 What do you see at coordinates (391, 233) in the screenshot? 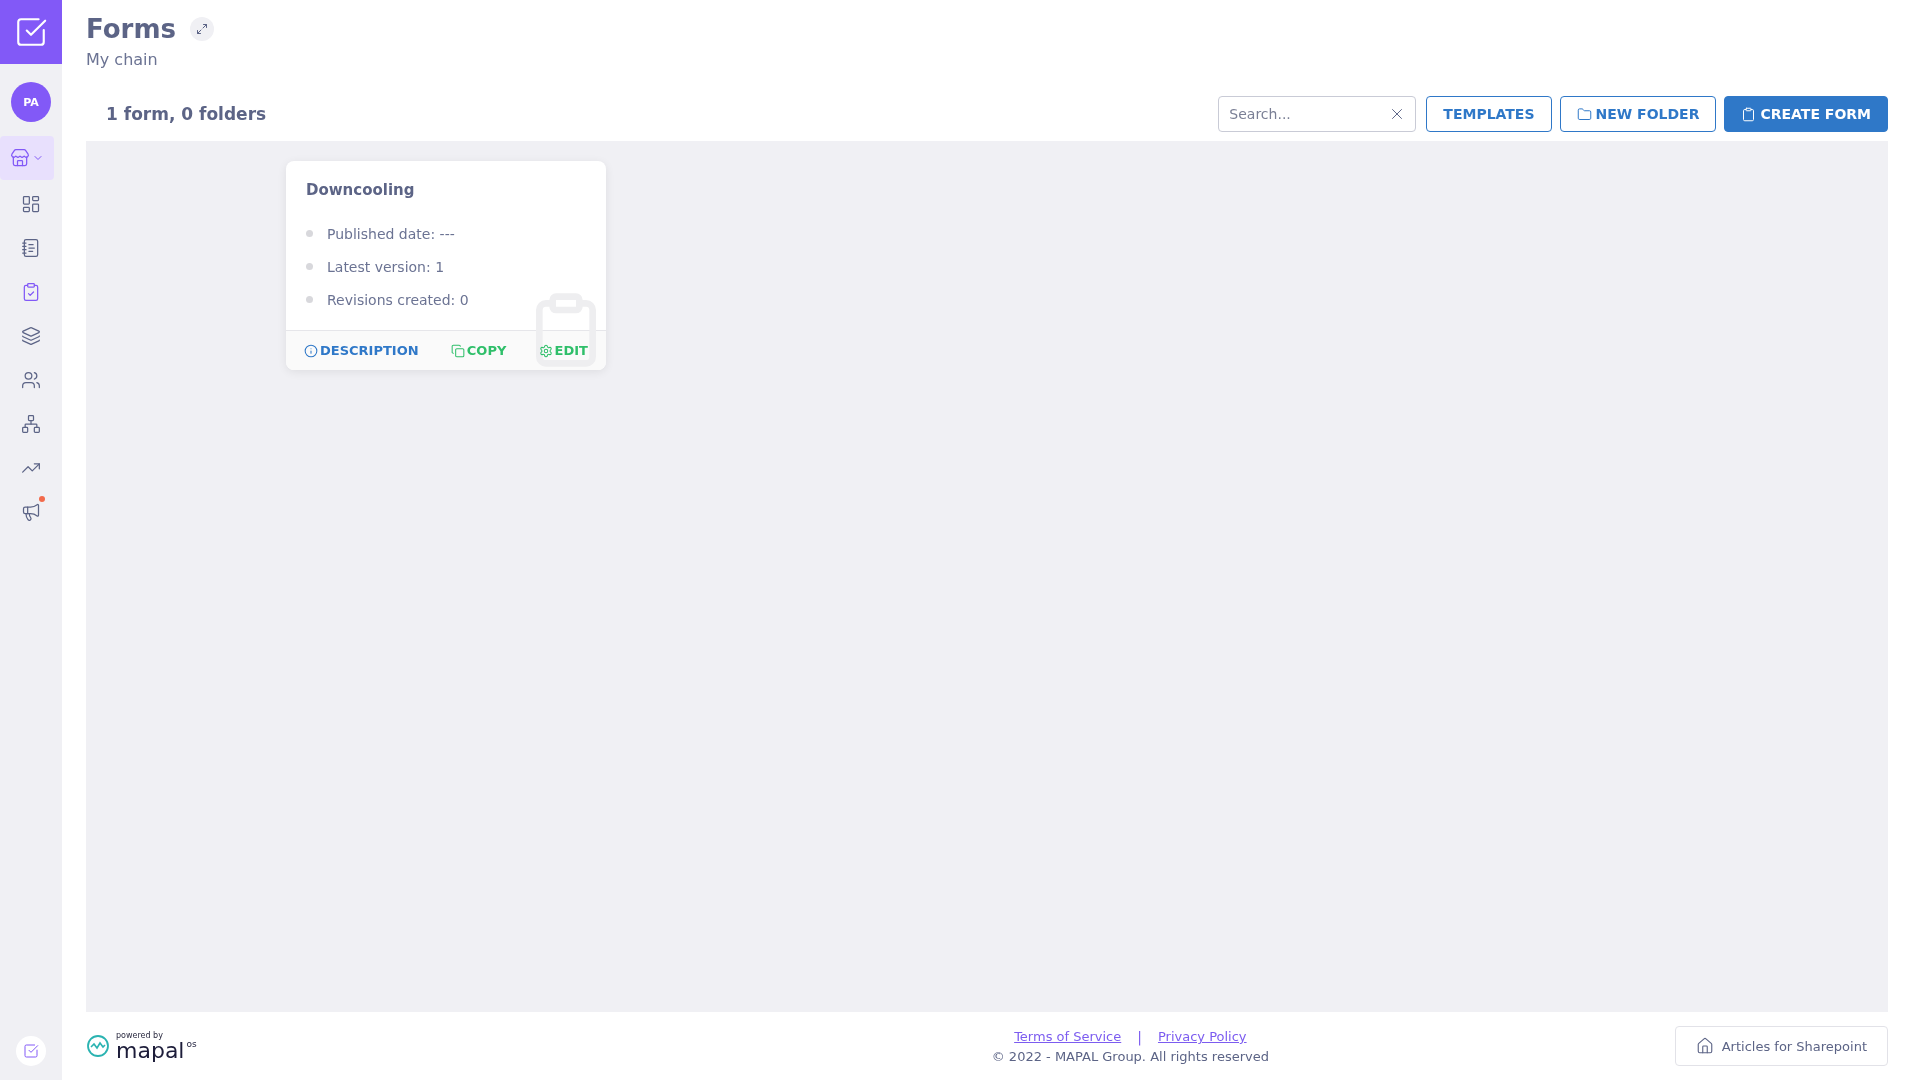
I see `form-detail: Published date: ---` at bounding box center [391, 233].